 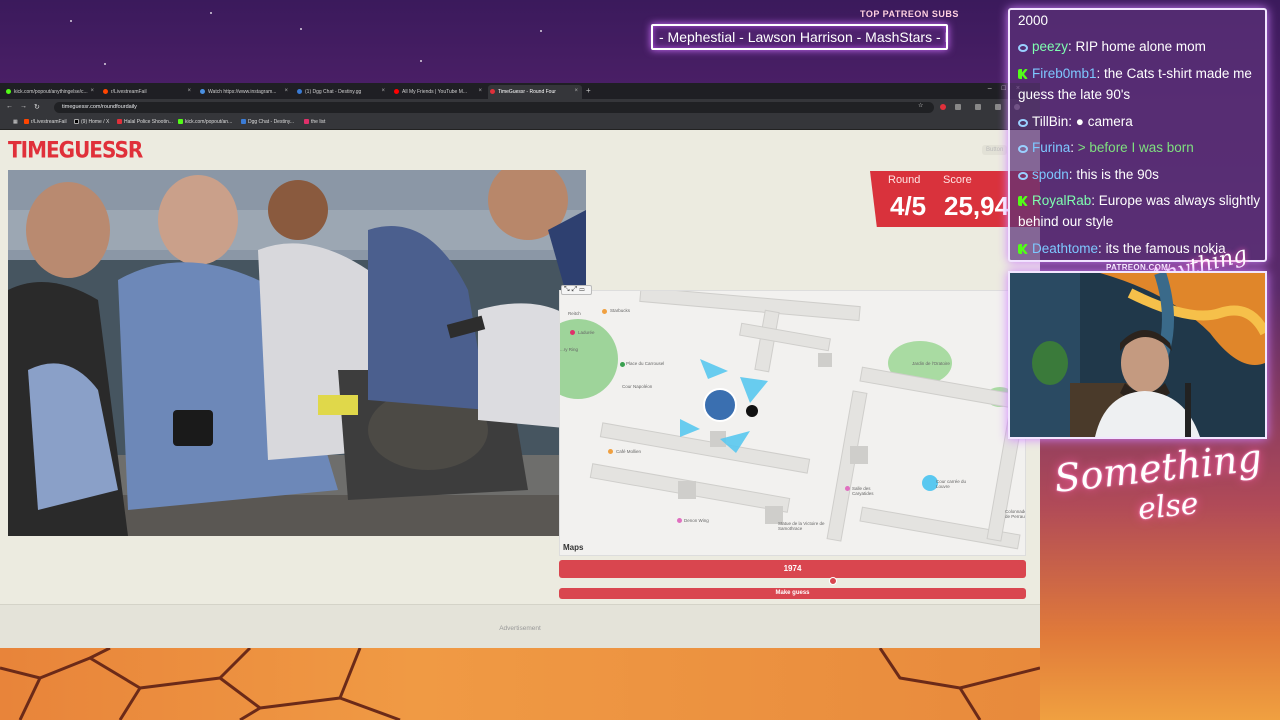 I want to click on map-label-tuileries: ...ry Ring, so click(x=569, y=349).